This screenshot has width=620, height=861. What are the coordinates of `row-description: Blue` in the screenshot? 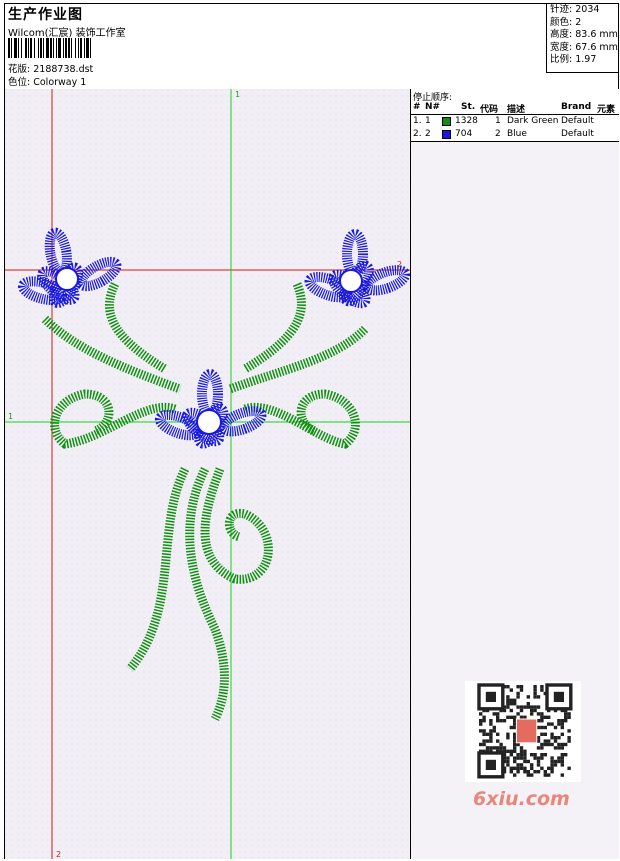 It's located at (517, 134).